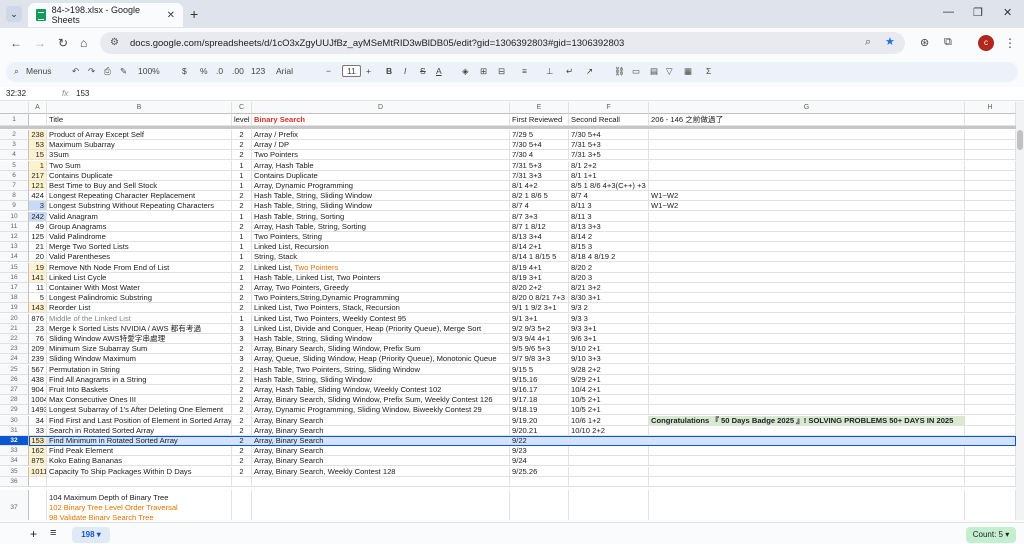 This screenshot has width=1024, height=544. What do you see at coordinates (539, 349) in the screenshot?
I see `table-cell-e: 9/5 9/6 5+3` at bounding box center [539, 349].